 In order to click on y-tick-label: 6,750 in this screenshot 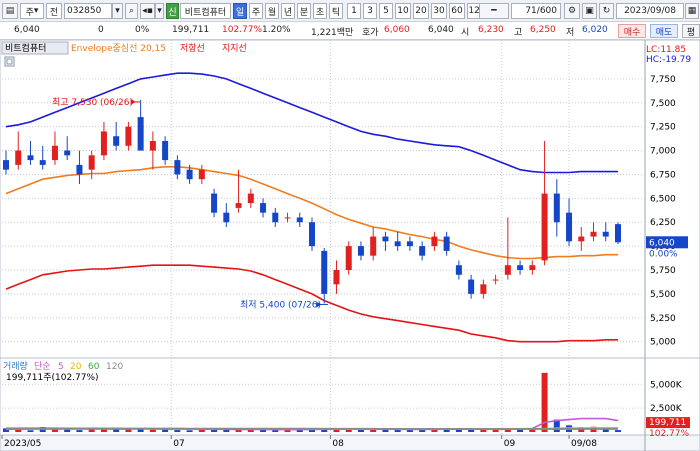, I will do `click(663, 175)`.